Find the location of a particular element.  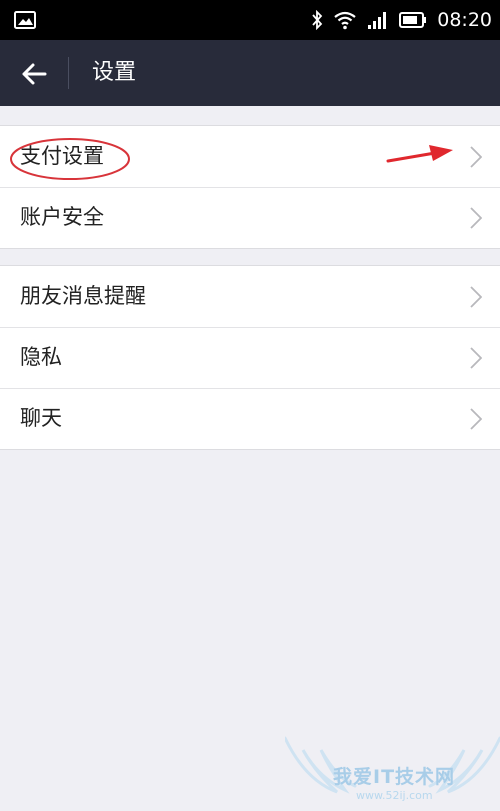

settings-item-friend-notifications: 朋友消息提醒 is located at coordinates (250, 296).